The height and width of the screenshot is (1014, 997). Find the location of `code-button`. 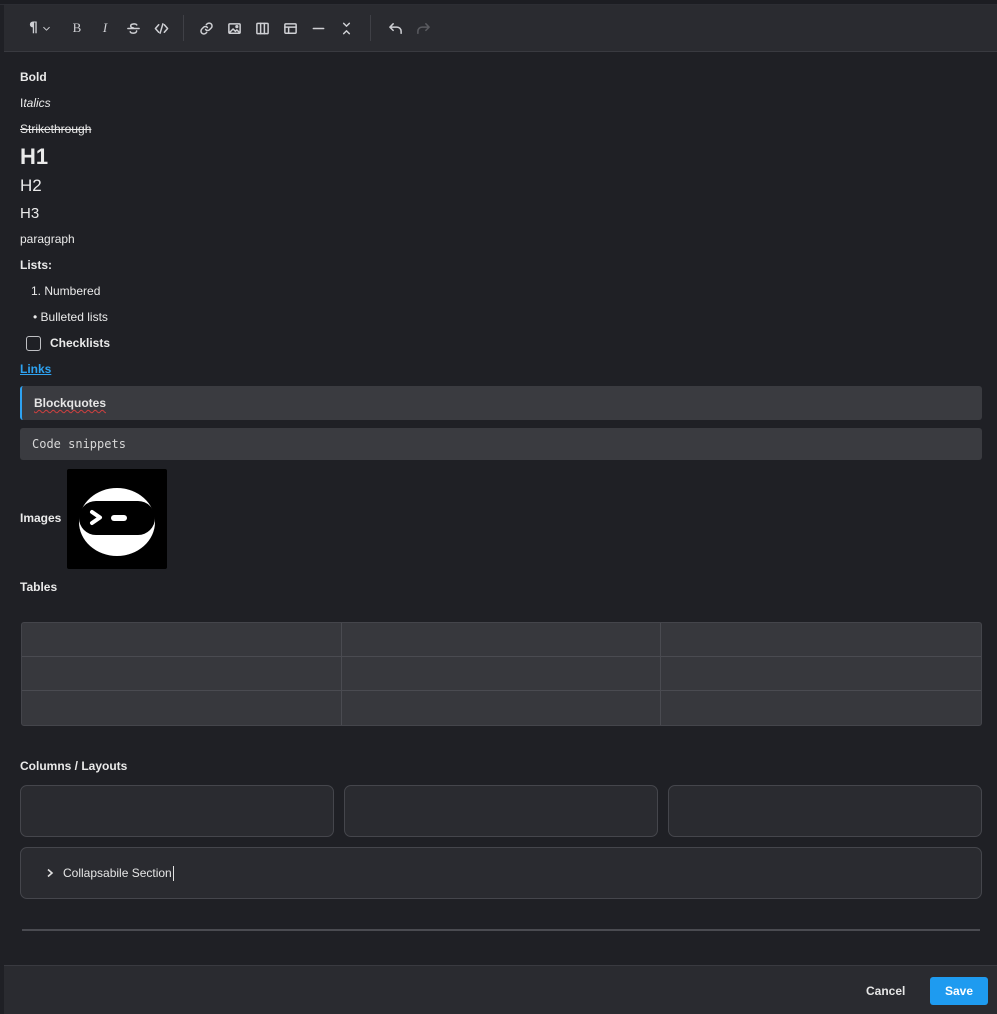

code-button is located at coordinates (161, 28).